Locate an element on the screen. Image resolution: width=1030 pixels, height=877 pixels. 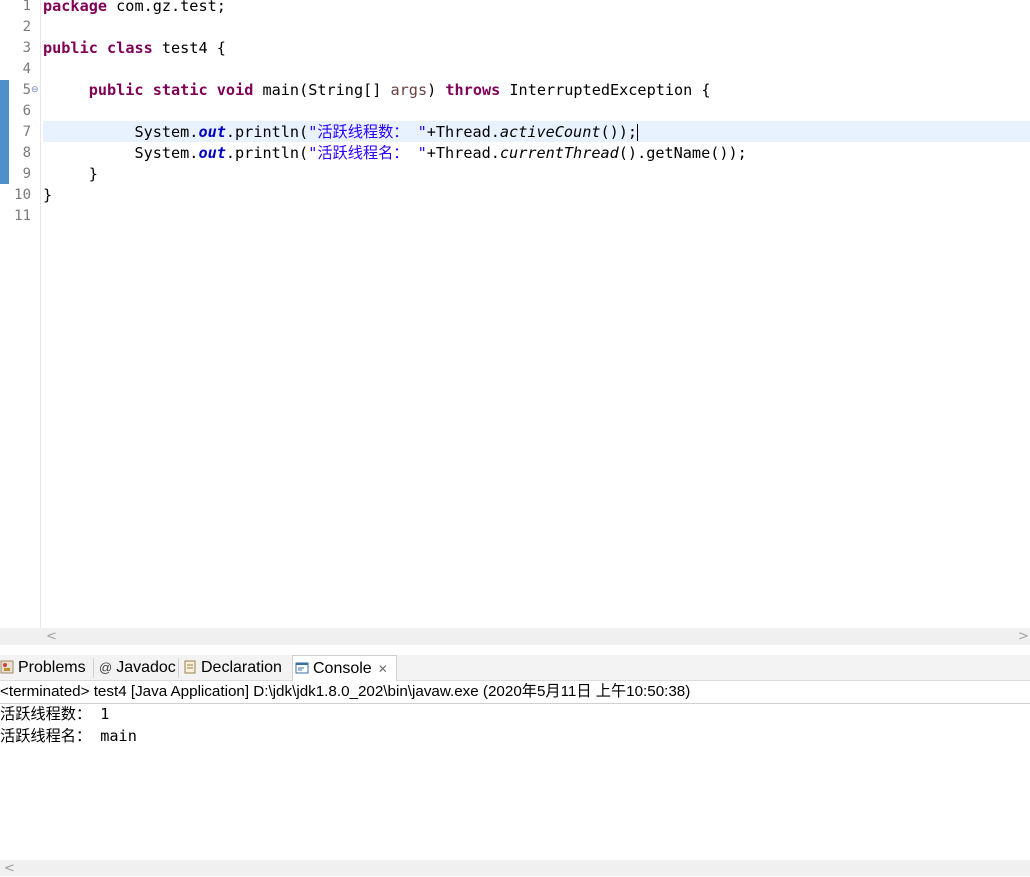
tab-declaration: Declaration is located at coordinates (232, 667).